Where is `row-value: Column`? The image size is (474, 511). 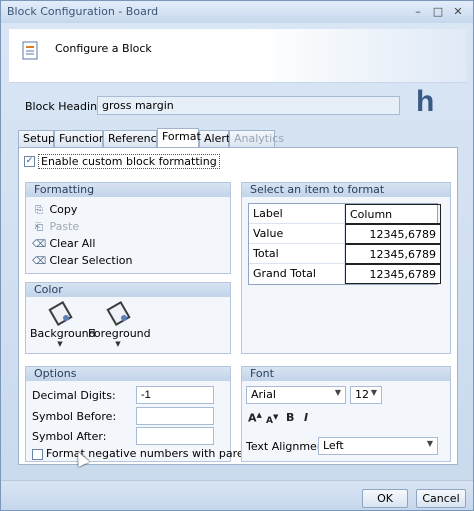
row-value: Column is located at coordinates (393, 214).